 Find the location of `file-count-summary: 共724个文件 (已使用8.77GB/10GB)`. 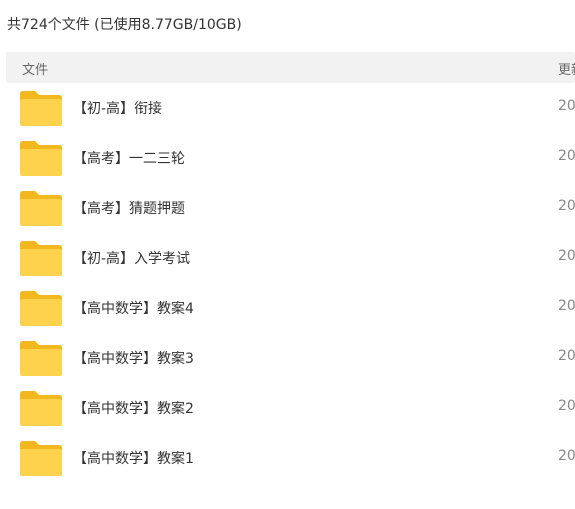

file-count-summary: 共724个文件 (已使用8.77GB/10GB) is located at coordinates (124, 25).